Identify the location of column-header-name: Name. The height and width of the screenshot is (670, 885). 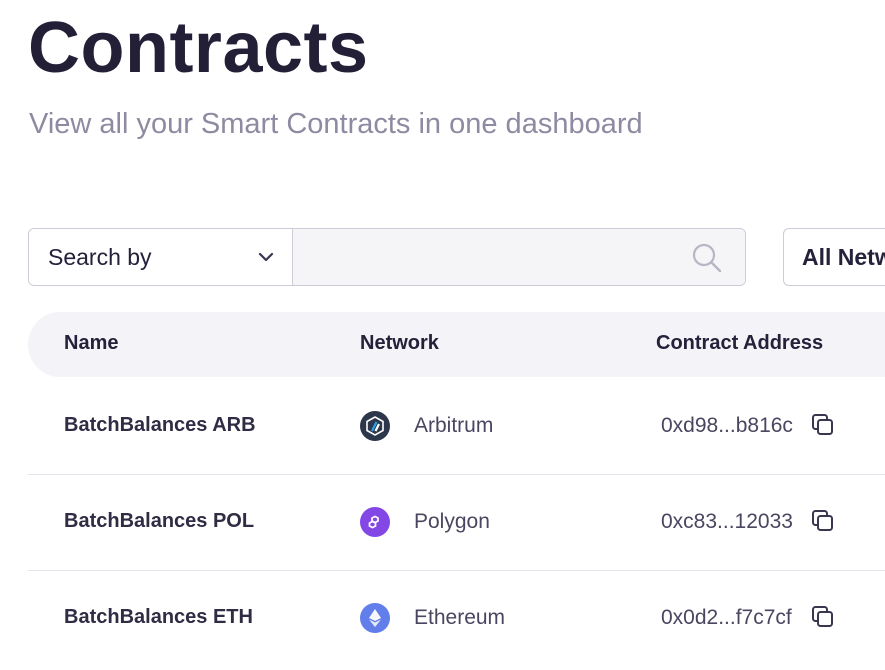
(91, 343).